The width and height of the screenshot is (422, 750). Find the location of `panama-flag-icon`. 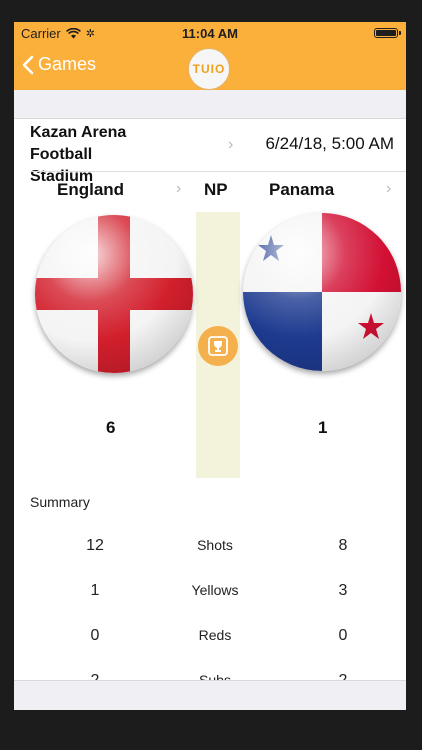

panama-flag-icon is located at coordinates (322, 292).